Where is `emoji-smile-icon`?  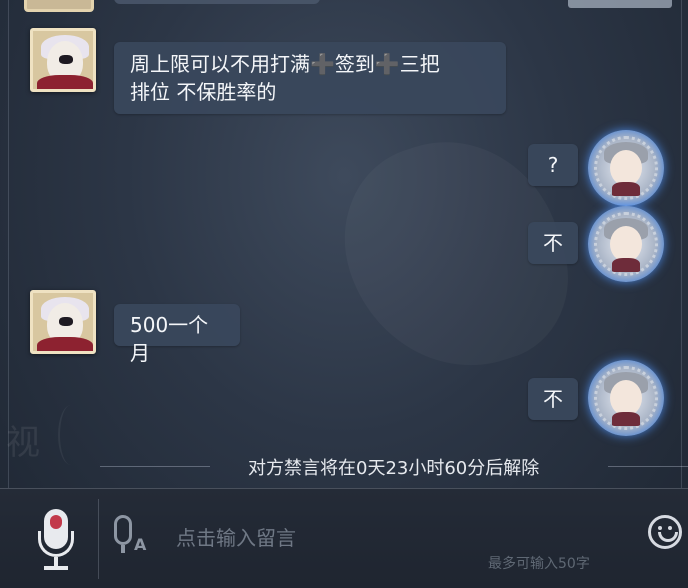
emoji-smile-icon is located at coordinates (665, 532).